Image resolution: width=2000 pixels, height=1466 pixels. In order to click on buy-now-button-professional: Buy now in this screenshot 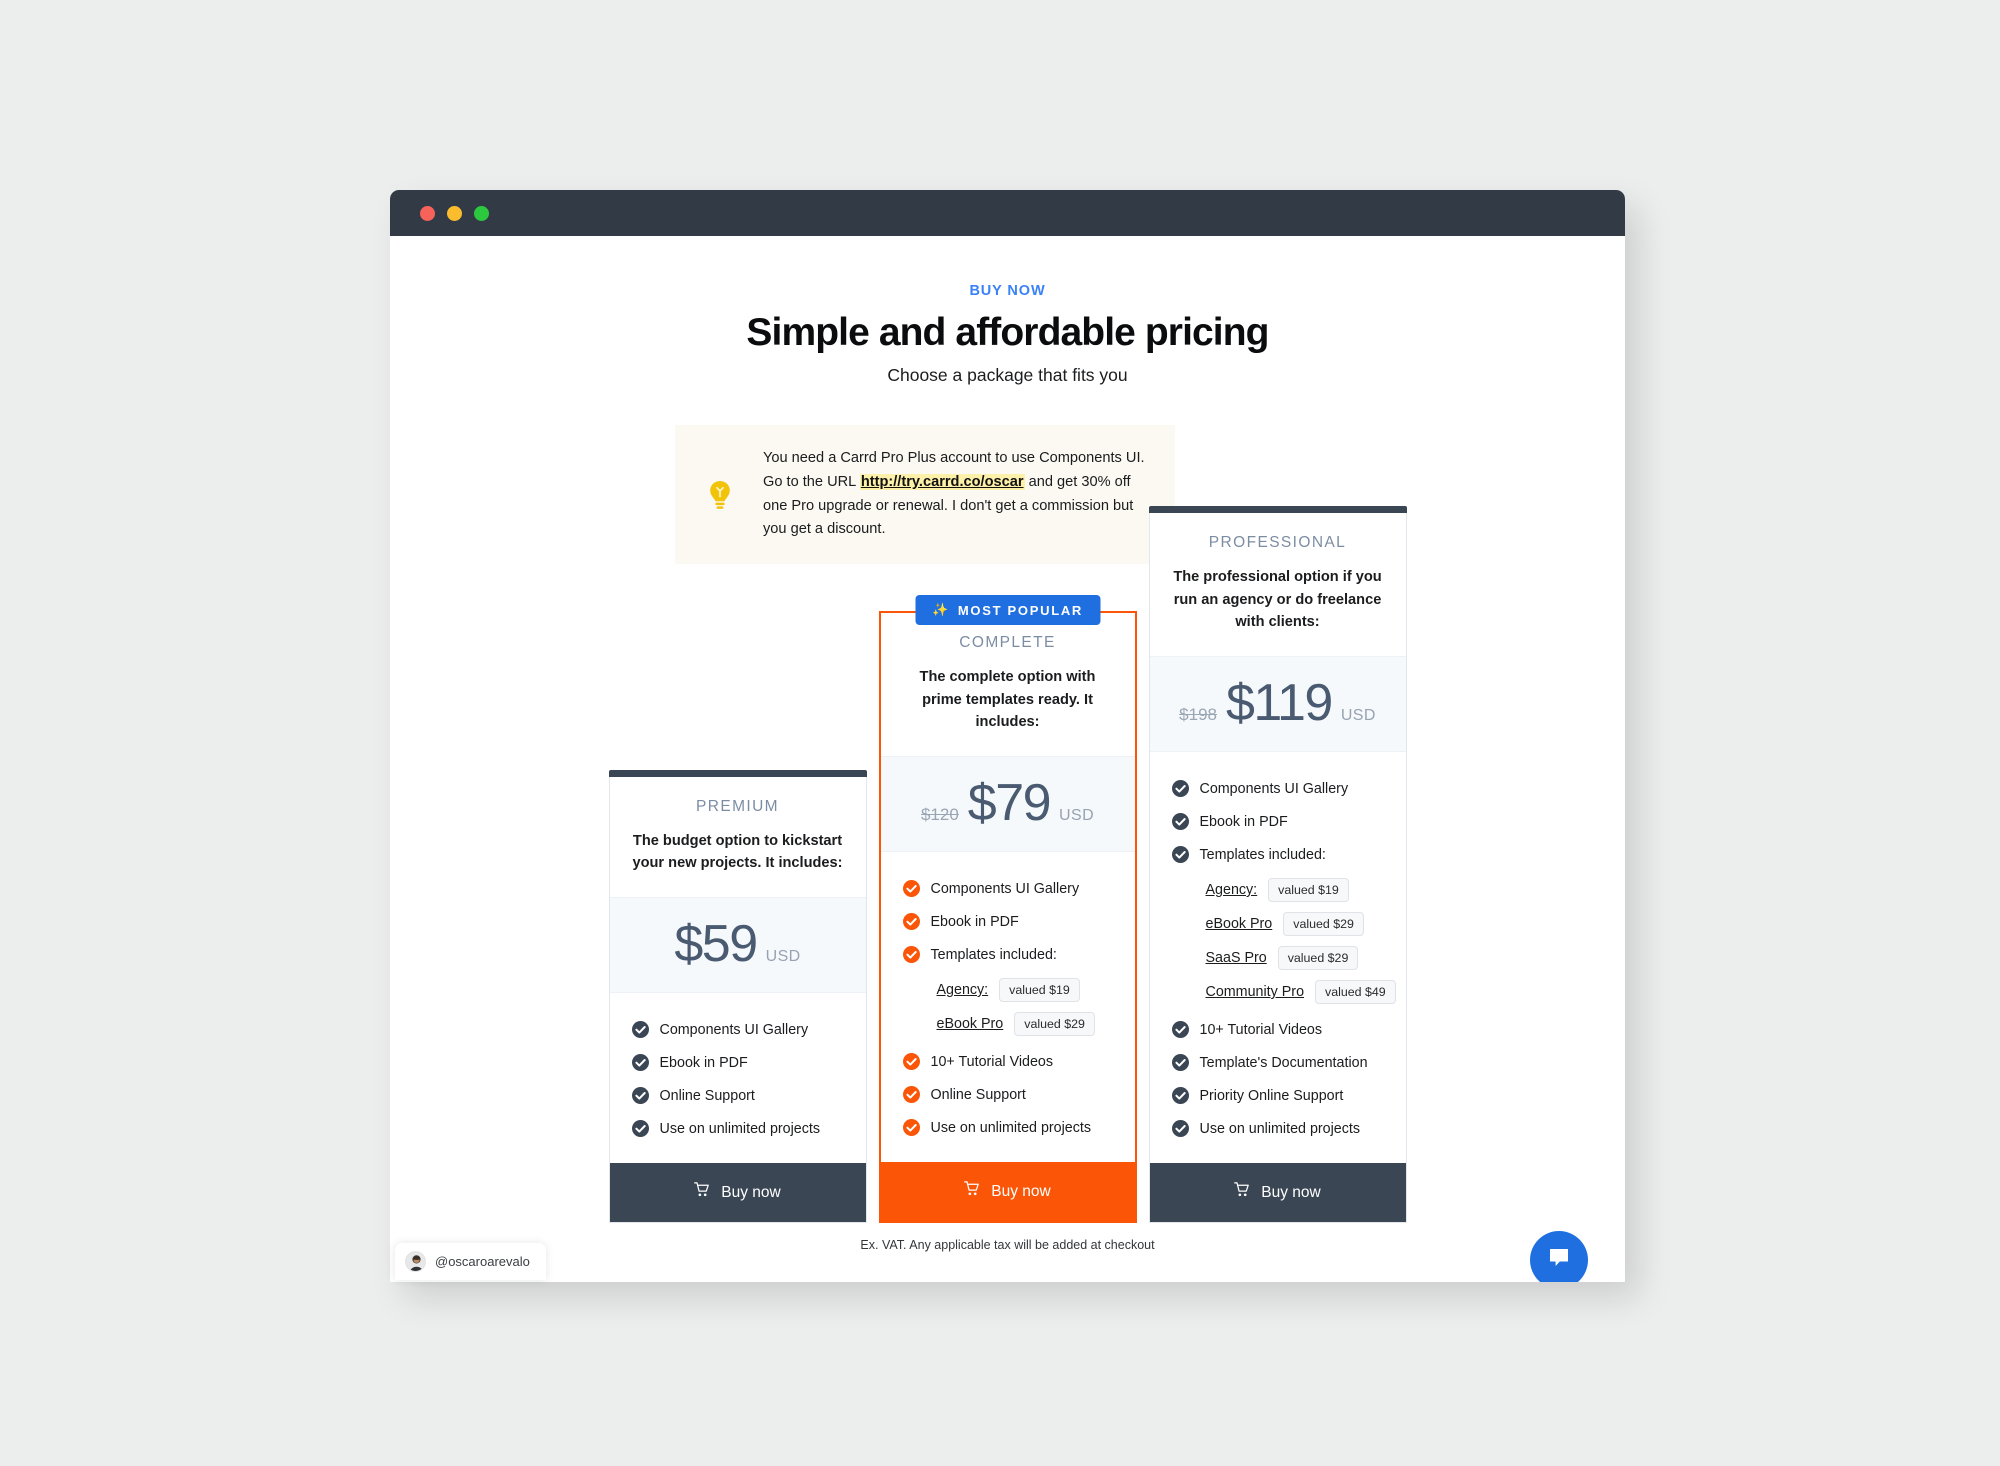, I will do `click(1277, 1192)`.